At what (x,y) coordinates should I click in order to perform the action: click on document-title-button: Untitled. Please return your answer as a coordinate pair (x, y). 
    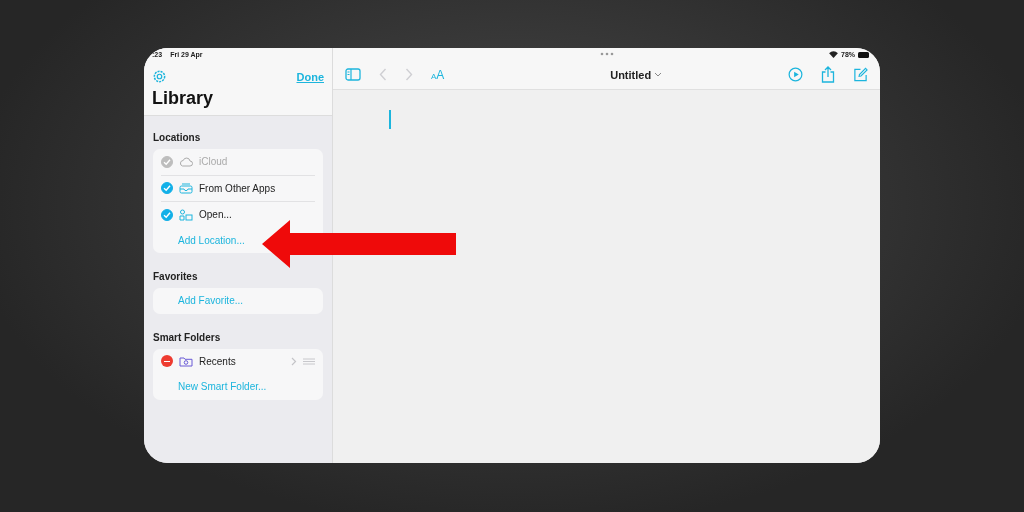
    Looking at the image, I should click on (636, 74).